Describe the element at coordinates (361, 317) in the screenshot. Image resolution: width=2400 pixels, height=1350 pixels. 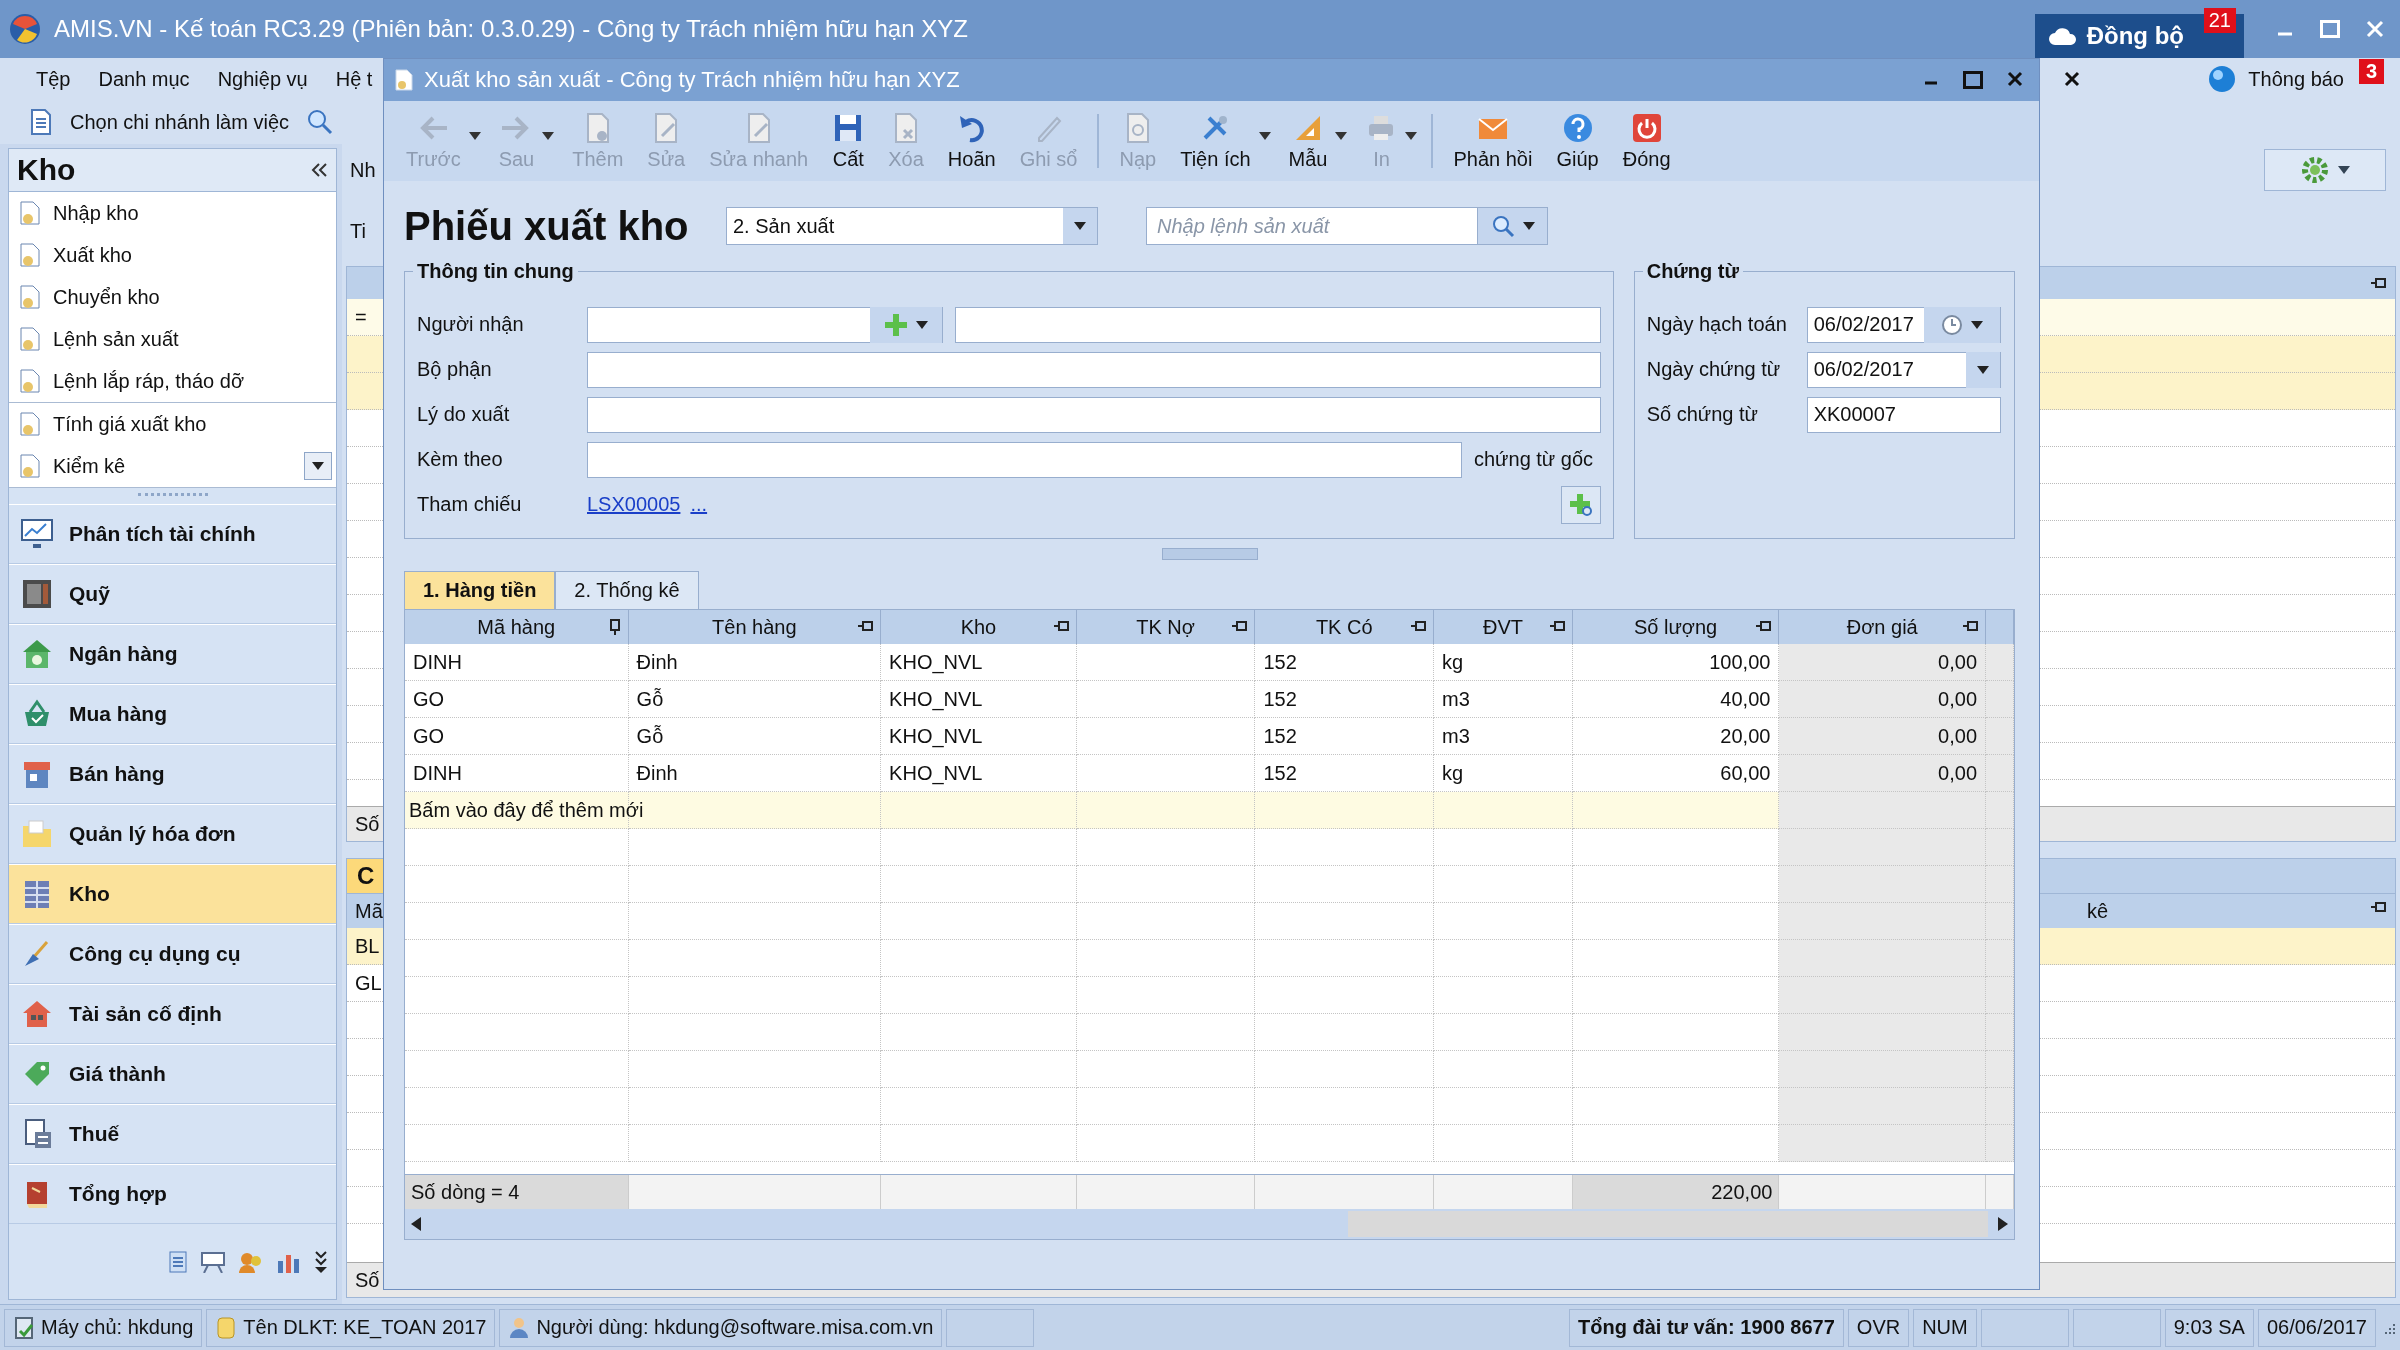
I see `filter-symbol: =` at that location.